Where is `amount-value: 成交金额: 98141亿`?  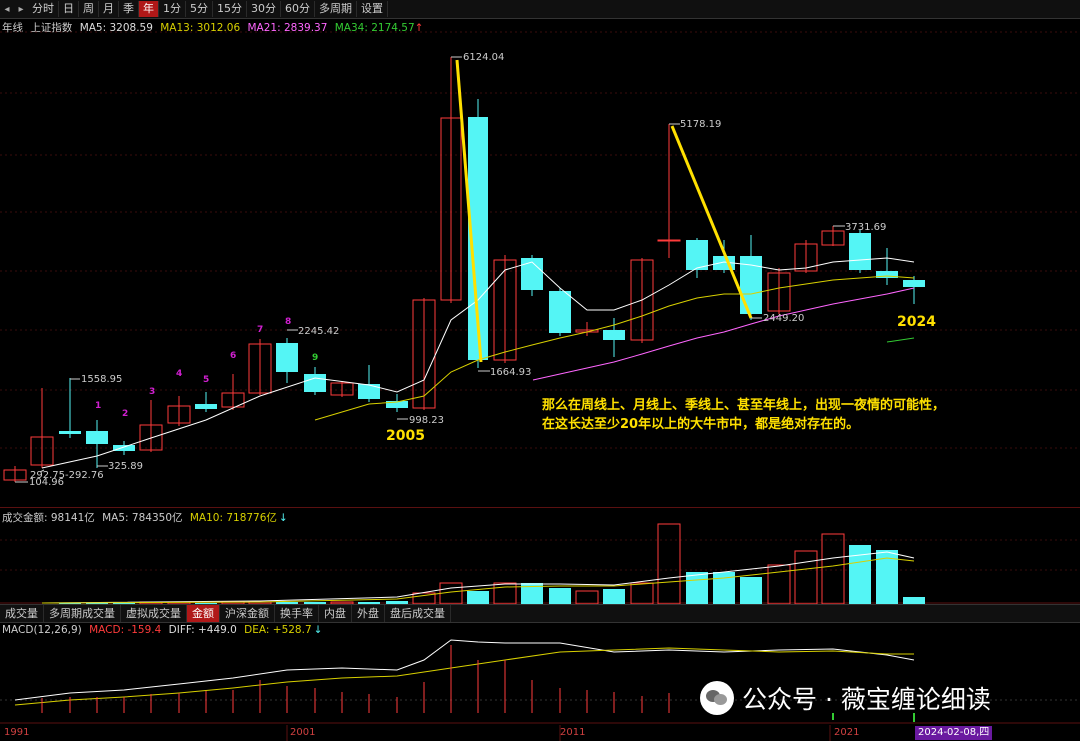
amount-value: 成交金额: 98141亿 is located at coordinates (48, 518).